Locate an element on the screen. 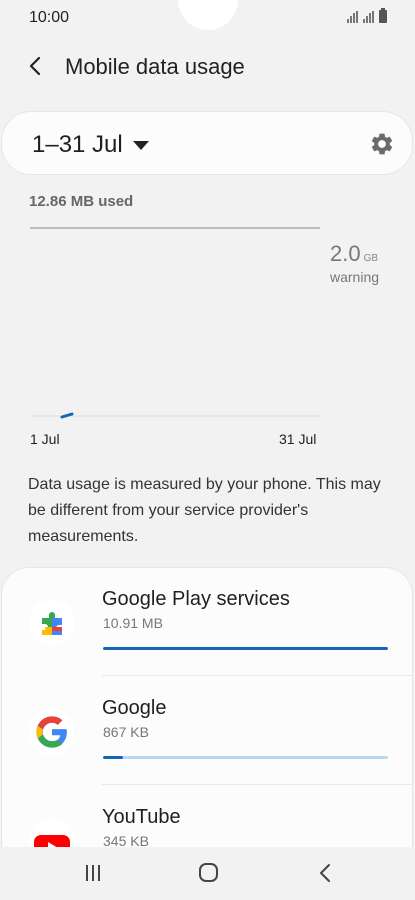 This screenshot has height=900, width=415. youtube-icon is located at coordinates (52, 832).